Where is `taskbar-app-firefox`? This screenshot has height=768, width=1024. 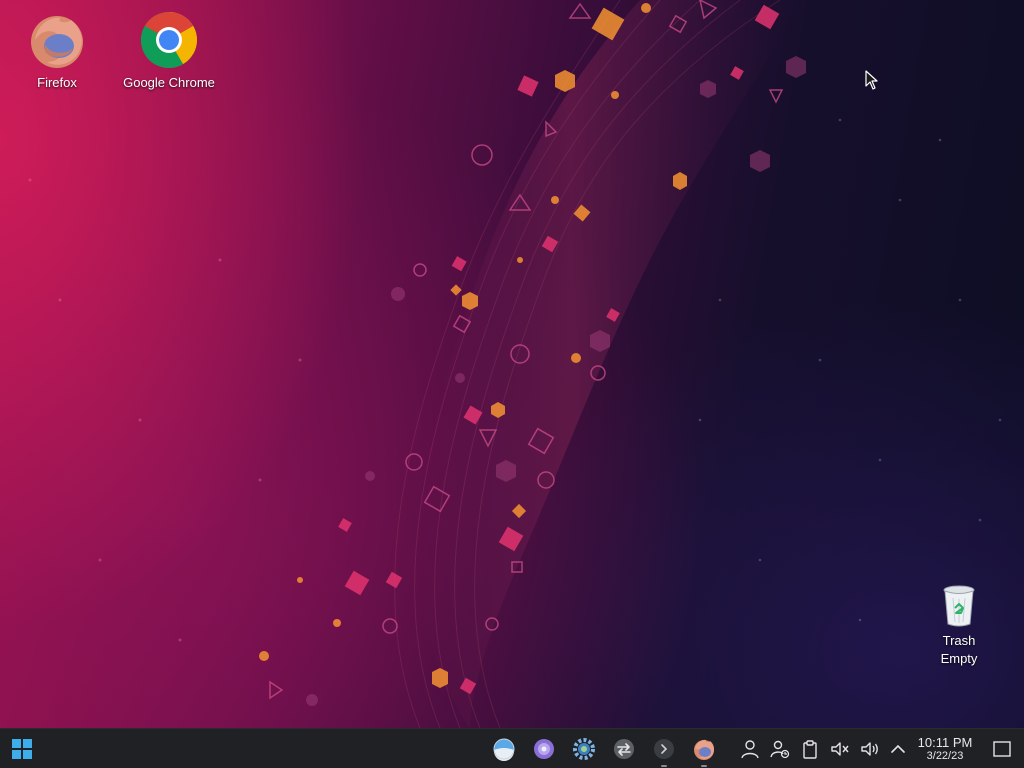 taskbar-app-firefox is located at coordinates (704, 752).